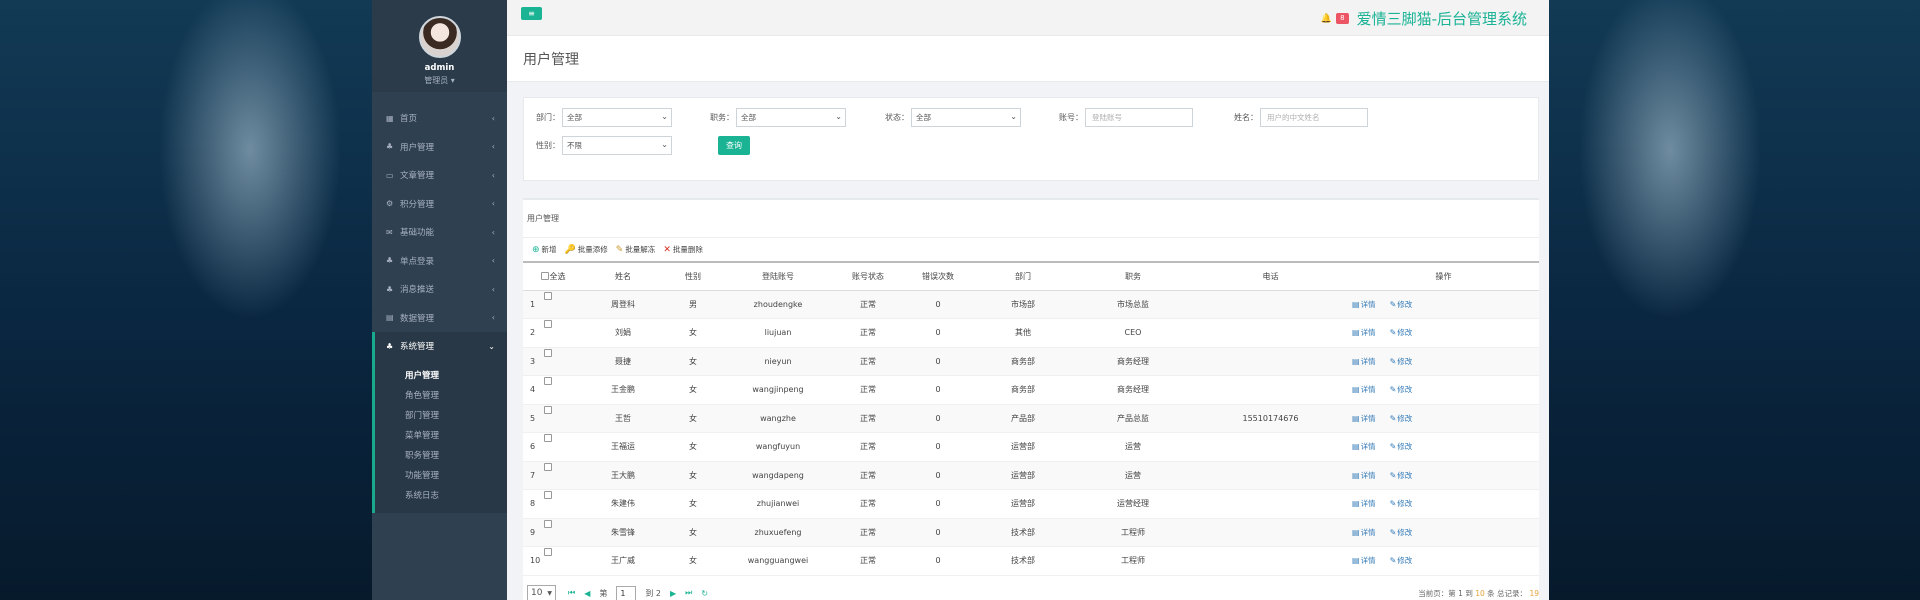 Image resolution: width=1920 pixels, height=600 pixels. I want to click on sidebar-item-home: ▦ 首页 ‹, so click(439, 118).